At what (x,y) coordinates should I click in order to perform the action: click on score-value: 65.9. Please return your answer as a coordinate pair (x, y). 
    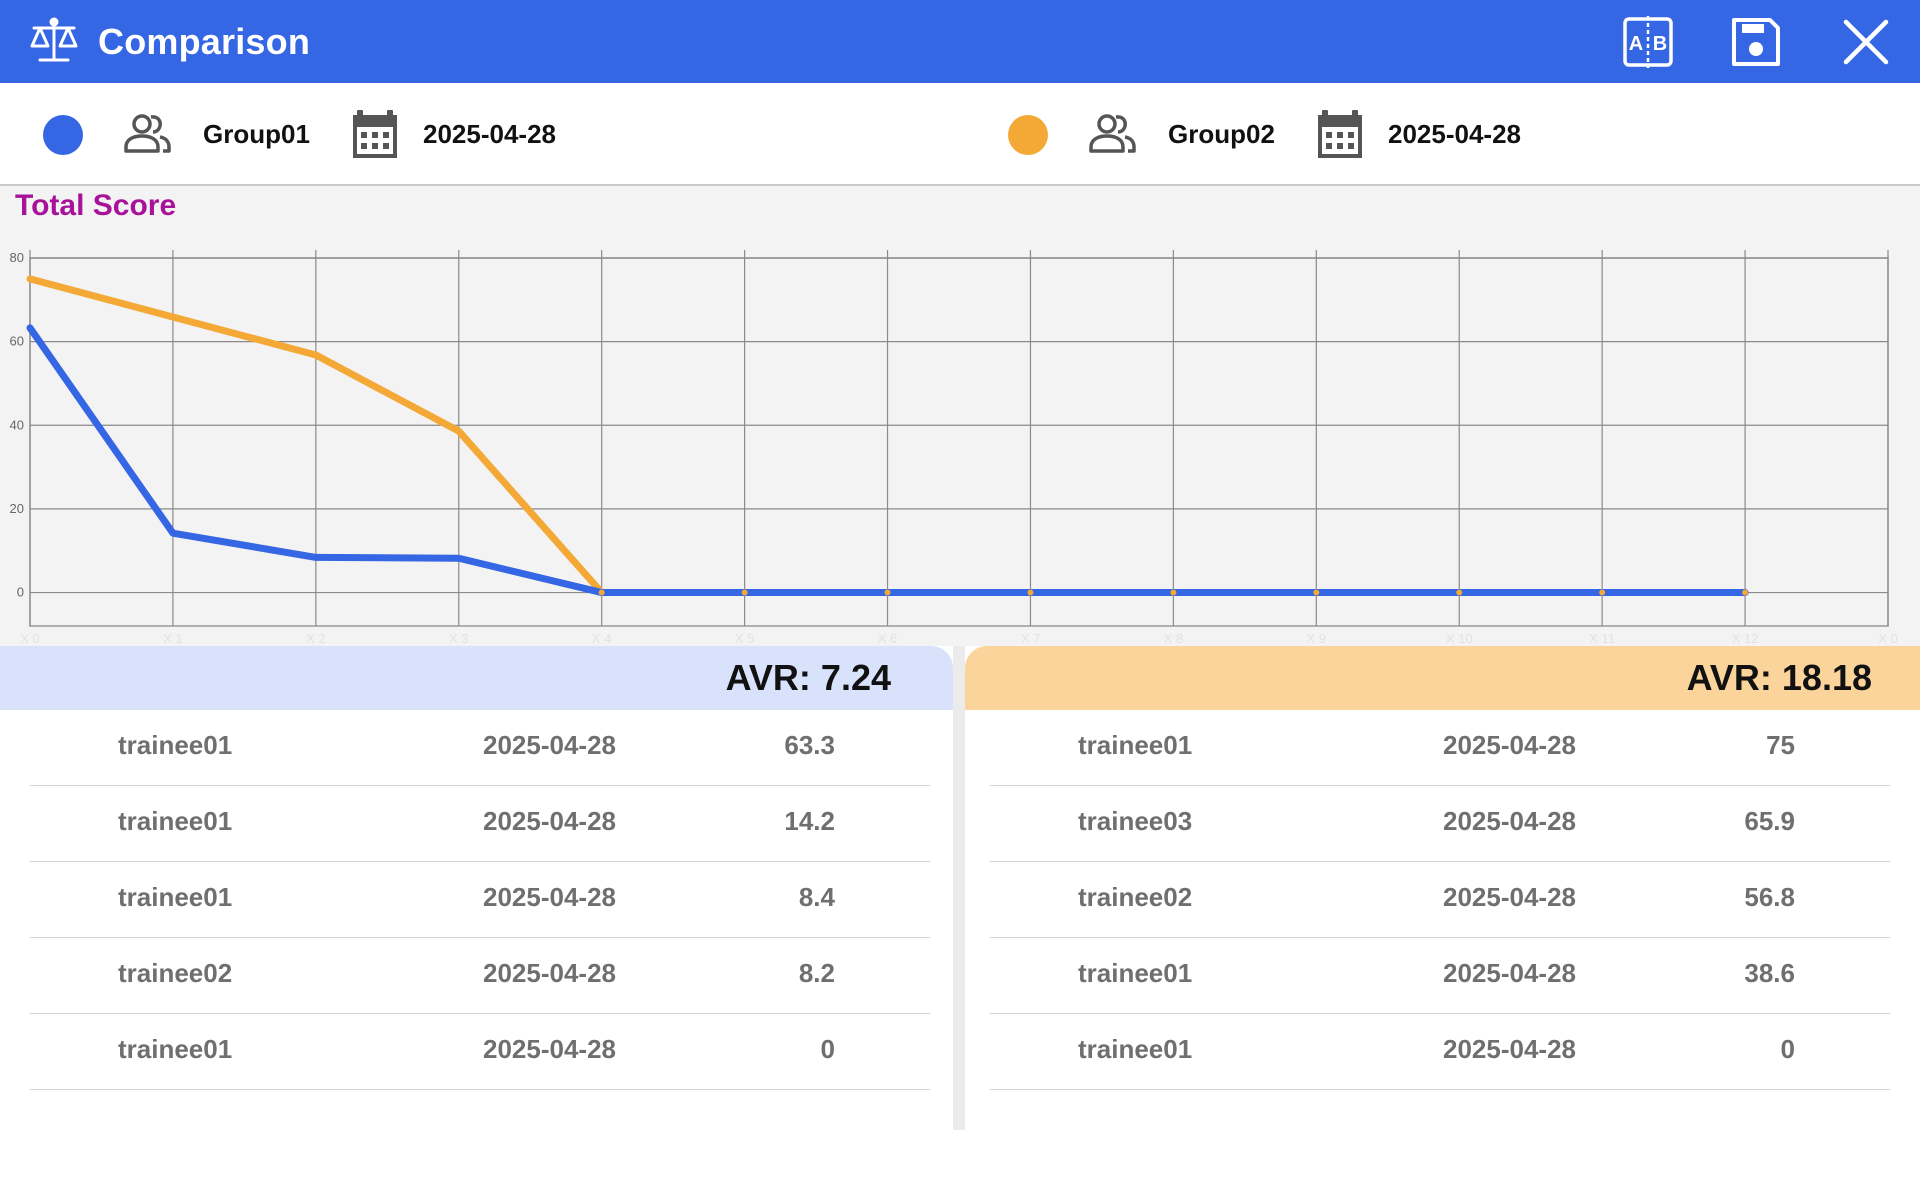
    Looking at the image, I should click on (1769, 821).